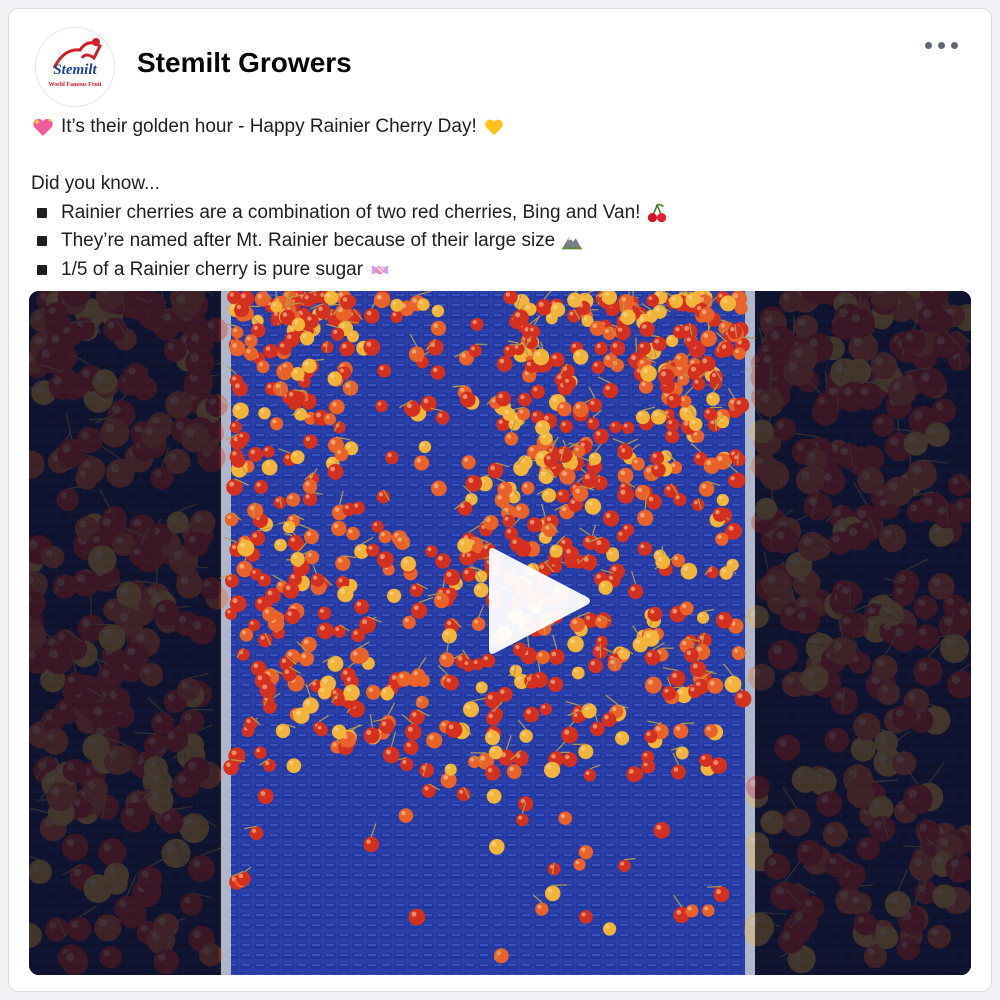 Image resolution: width=1000 pixels, height=1000 pixels. I want to click on page-avatar: Stemilt World Famous Fruit, so click(75, 67).